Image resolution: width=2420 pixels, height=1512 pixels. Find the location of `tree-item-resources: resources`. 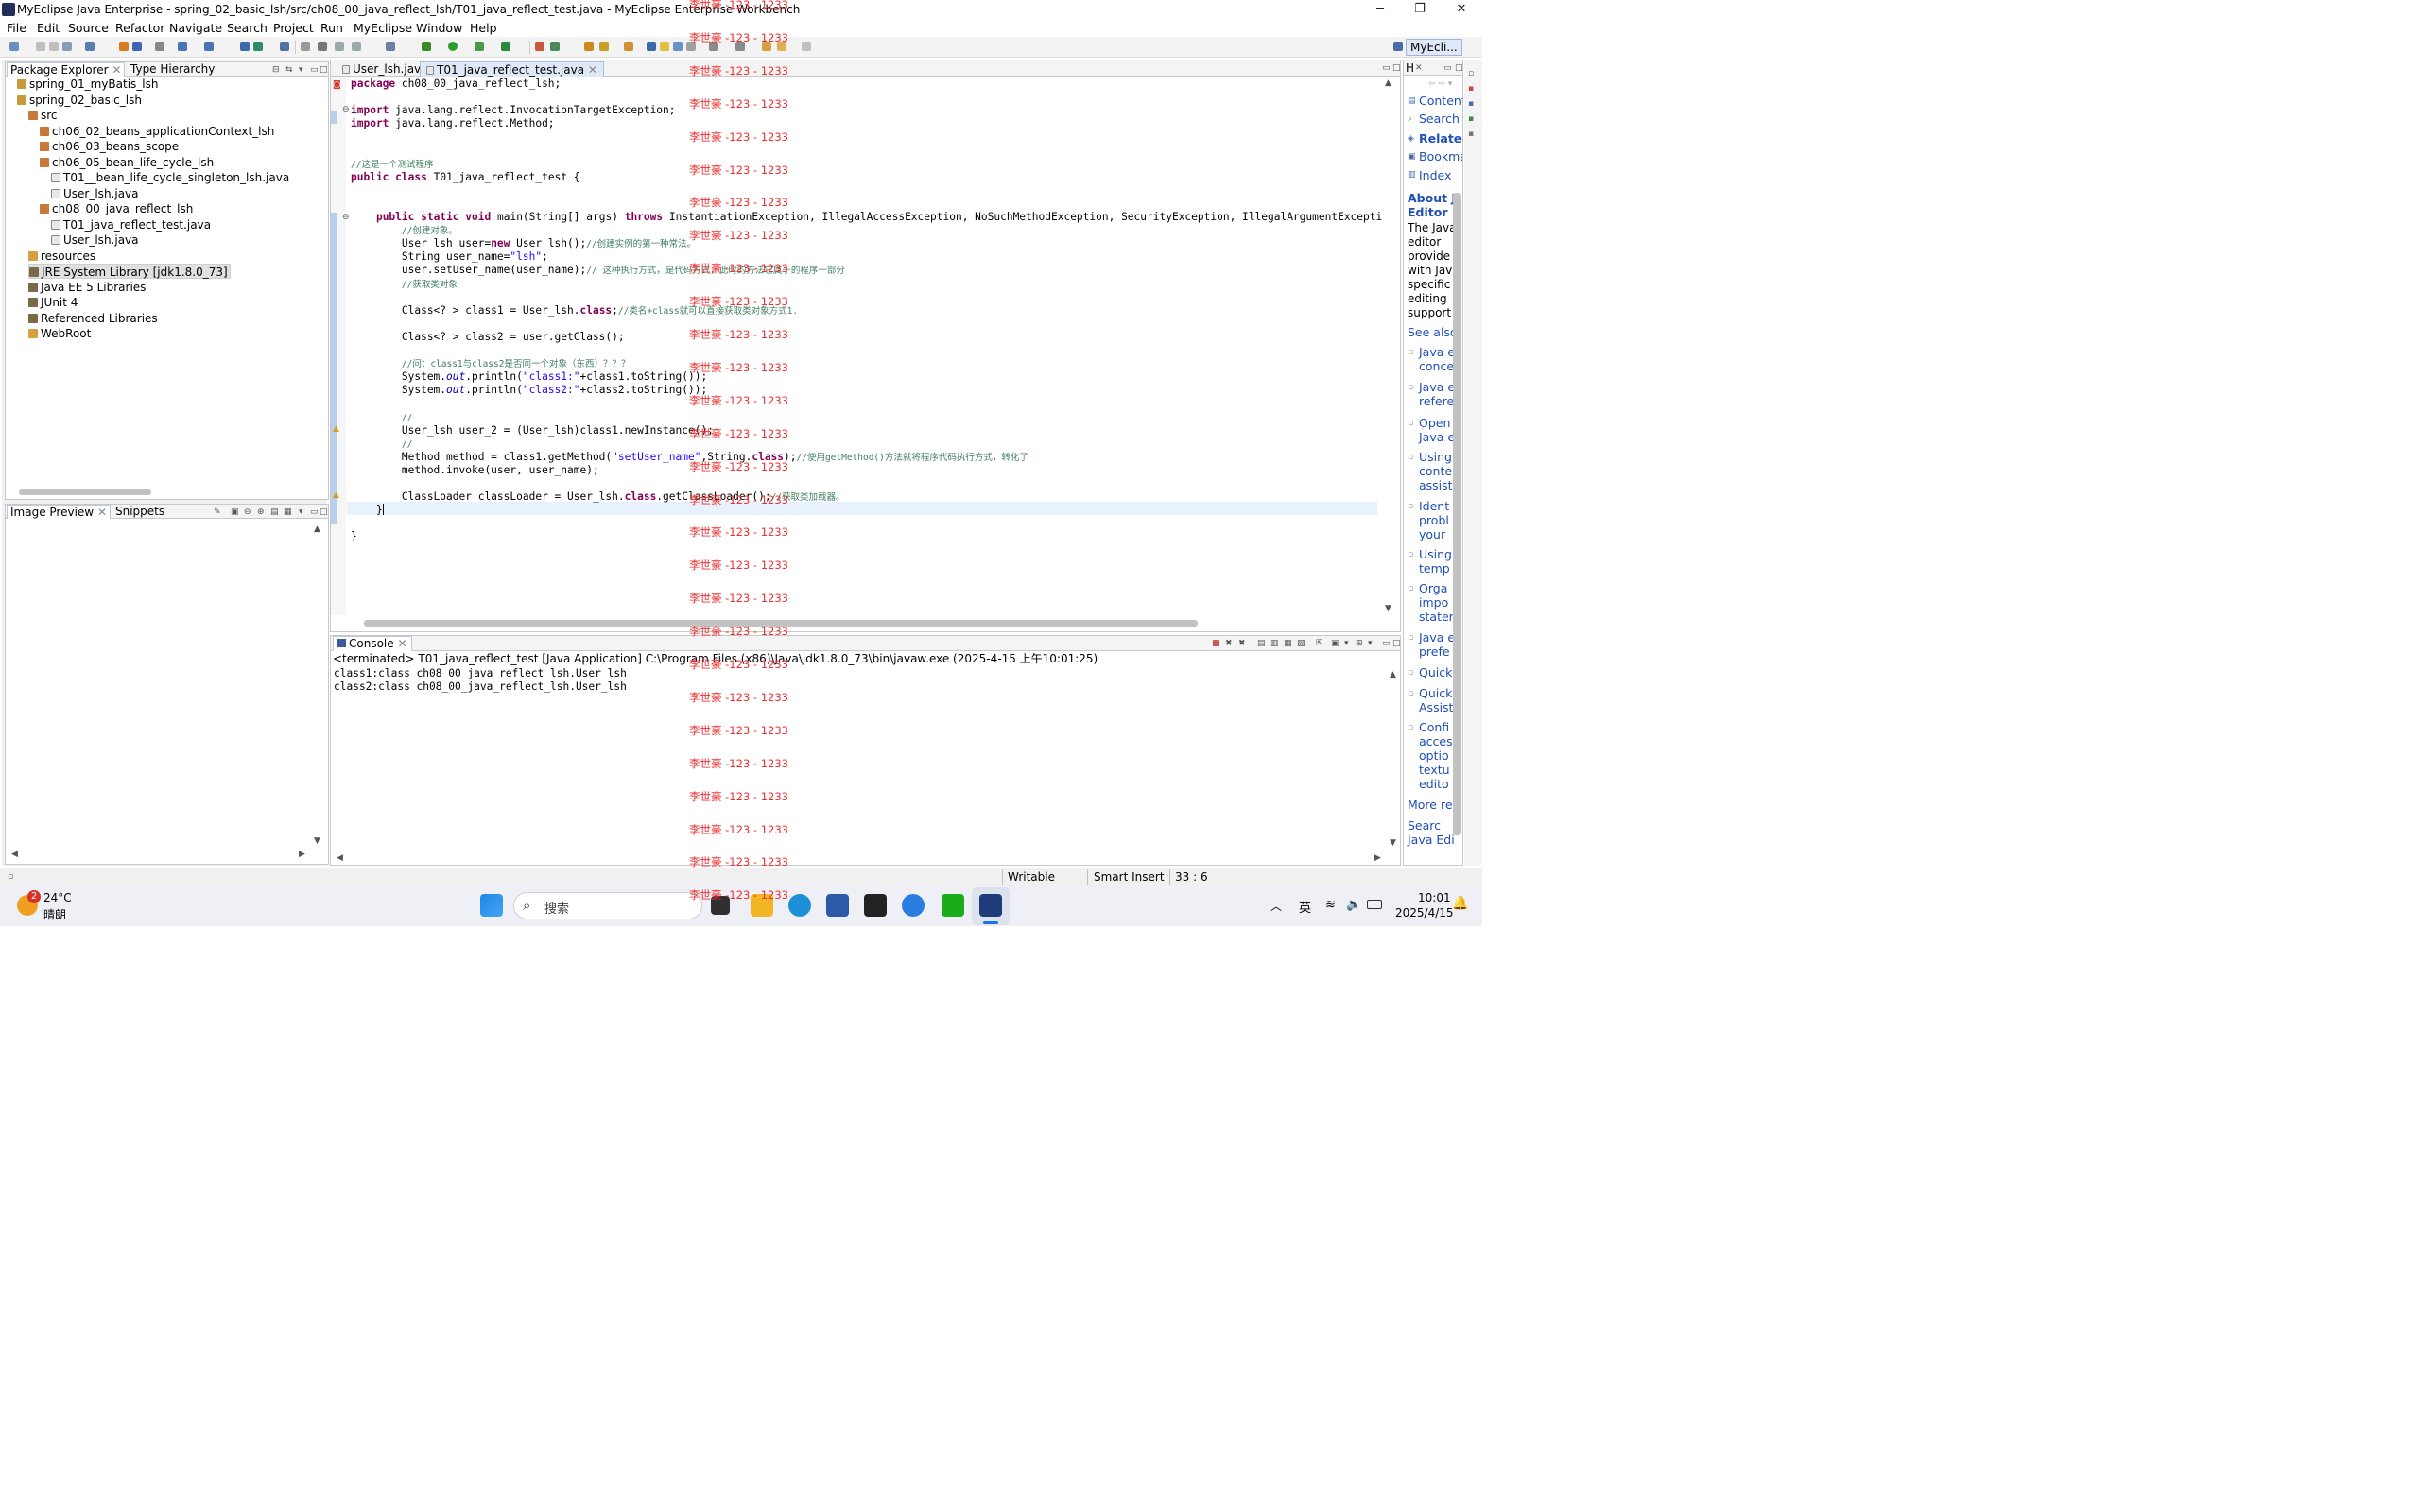

tree-item-resources: resources is located at coordinates (61, 256).